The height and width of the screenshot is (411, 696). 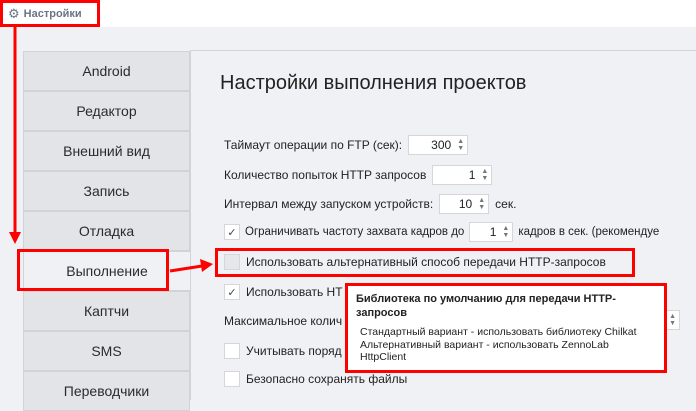 I want to click on arrow-down-head, so click(x=15, y=238).